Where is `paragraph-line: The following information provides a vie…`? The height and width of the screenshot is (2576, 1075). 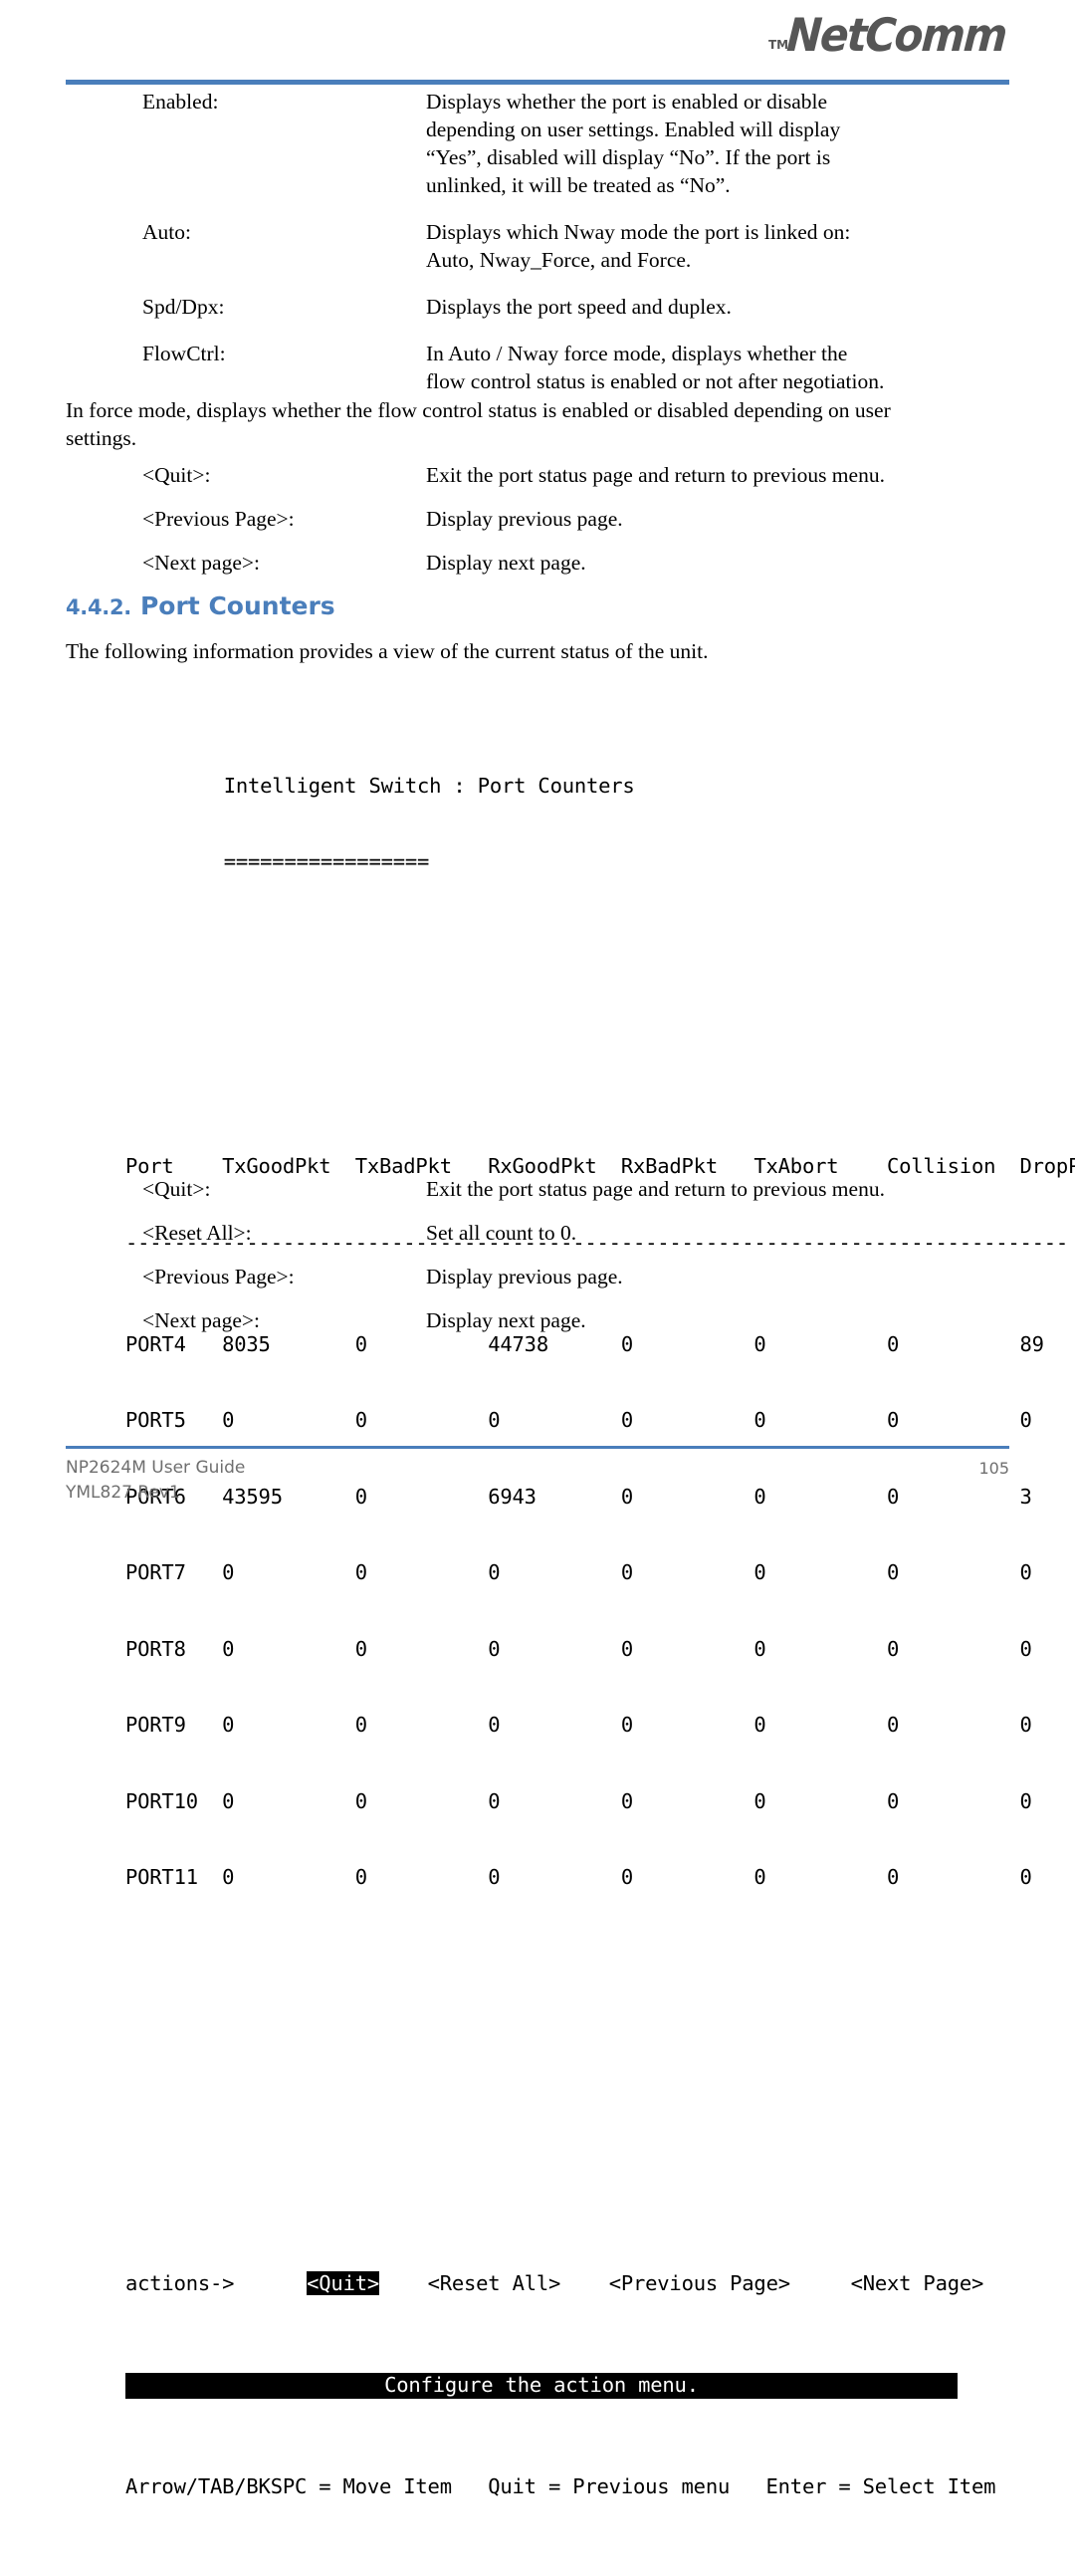
paragraph-line: The following information provides a vie… is located at coordinates (388, 651).